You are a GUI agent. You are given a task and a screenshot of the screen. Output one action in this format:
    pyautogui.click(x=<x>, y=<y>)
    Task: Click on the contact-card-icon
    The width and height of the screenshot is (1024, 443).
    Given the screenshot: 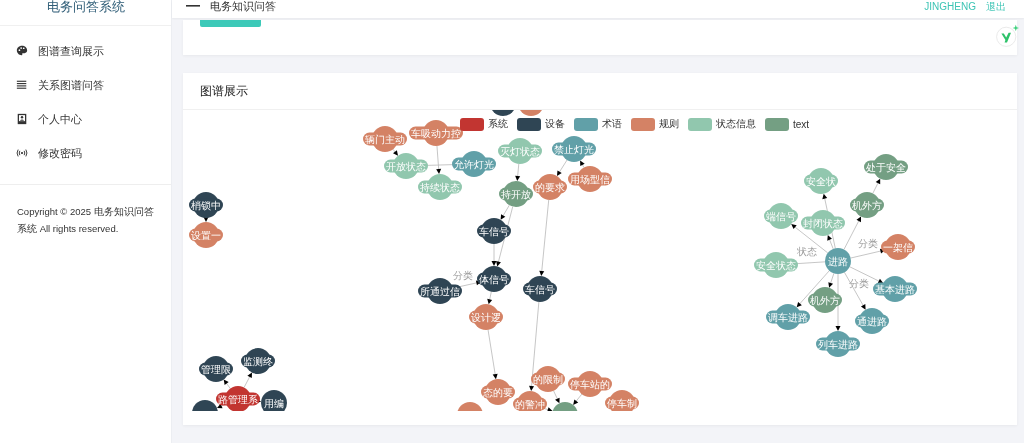 What is the action you would take?
    pyautogui.click(x=22, y=119)
    